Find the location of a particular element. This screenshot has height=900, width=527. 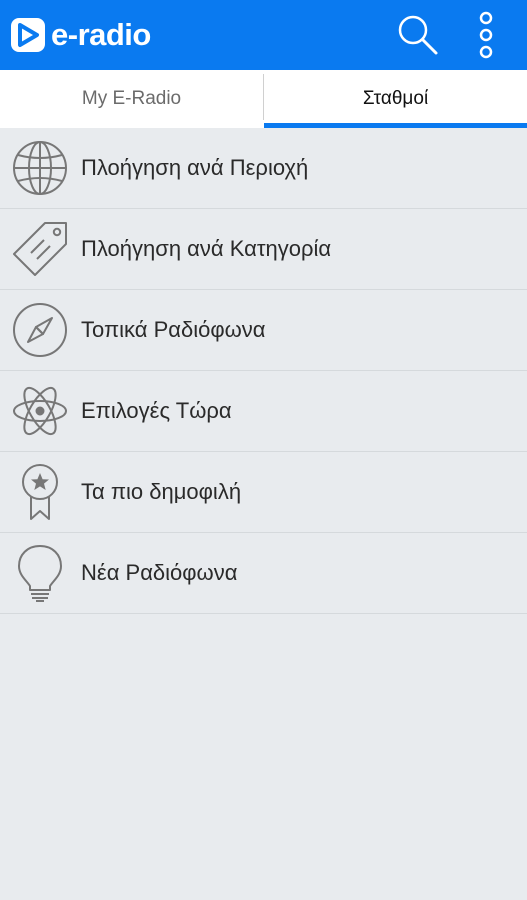

menu-item-label: Πλοήγηση ανά Κατηγορία is located at coordinates (206, 248).